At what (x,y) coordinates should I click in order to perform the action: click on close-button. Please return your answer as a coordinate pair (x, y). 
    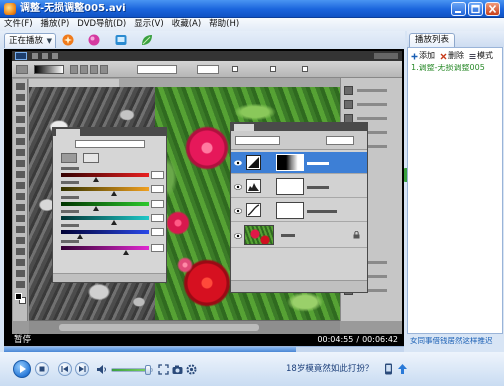
    Looking at the image, I should click on (492, 9).